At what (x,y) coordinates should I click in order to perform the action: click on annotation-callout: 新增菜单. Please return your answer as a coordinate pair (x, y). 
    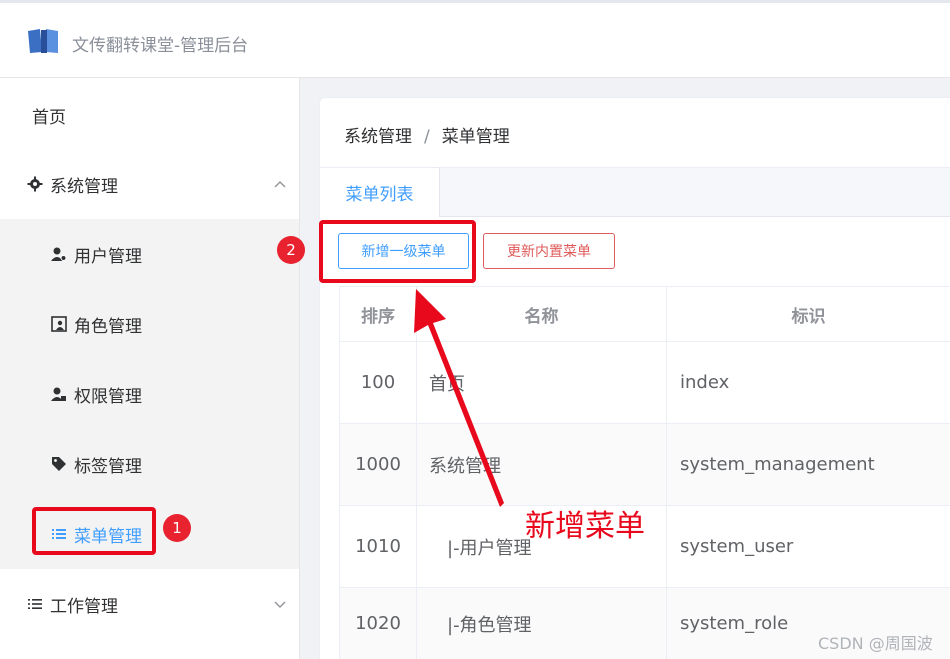
    Looking at the image, I should click on (585, 526).